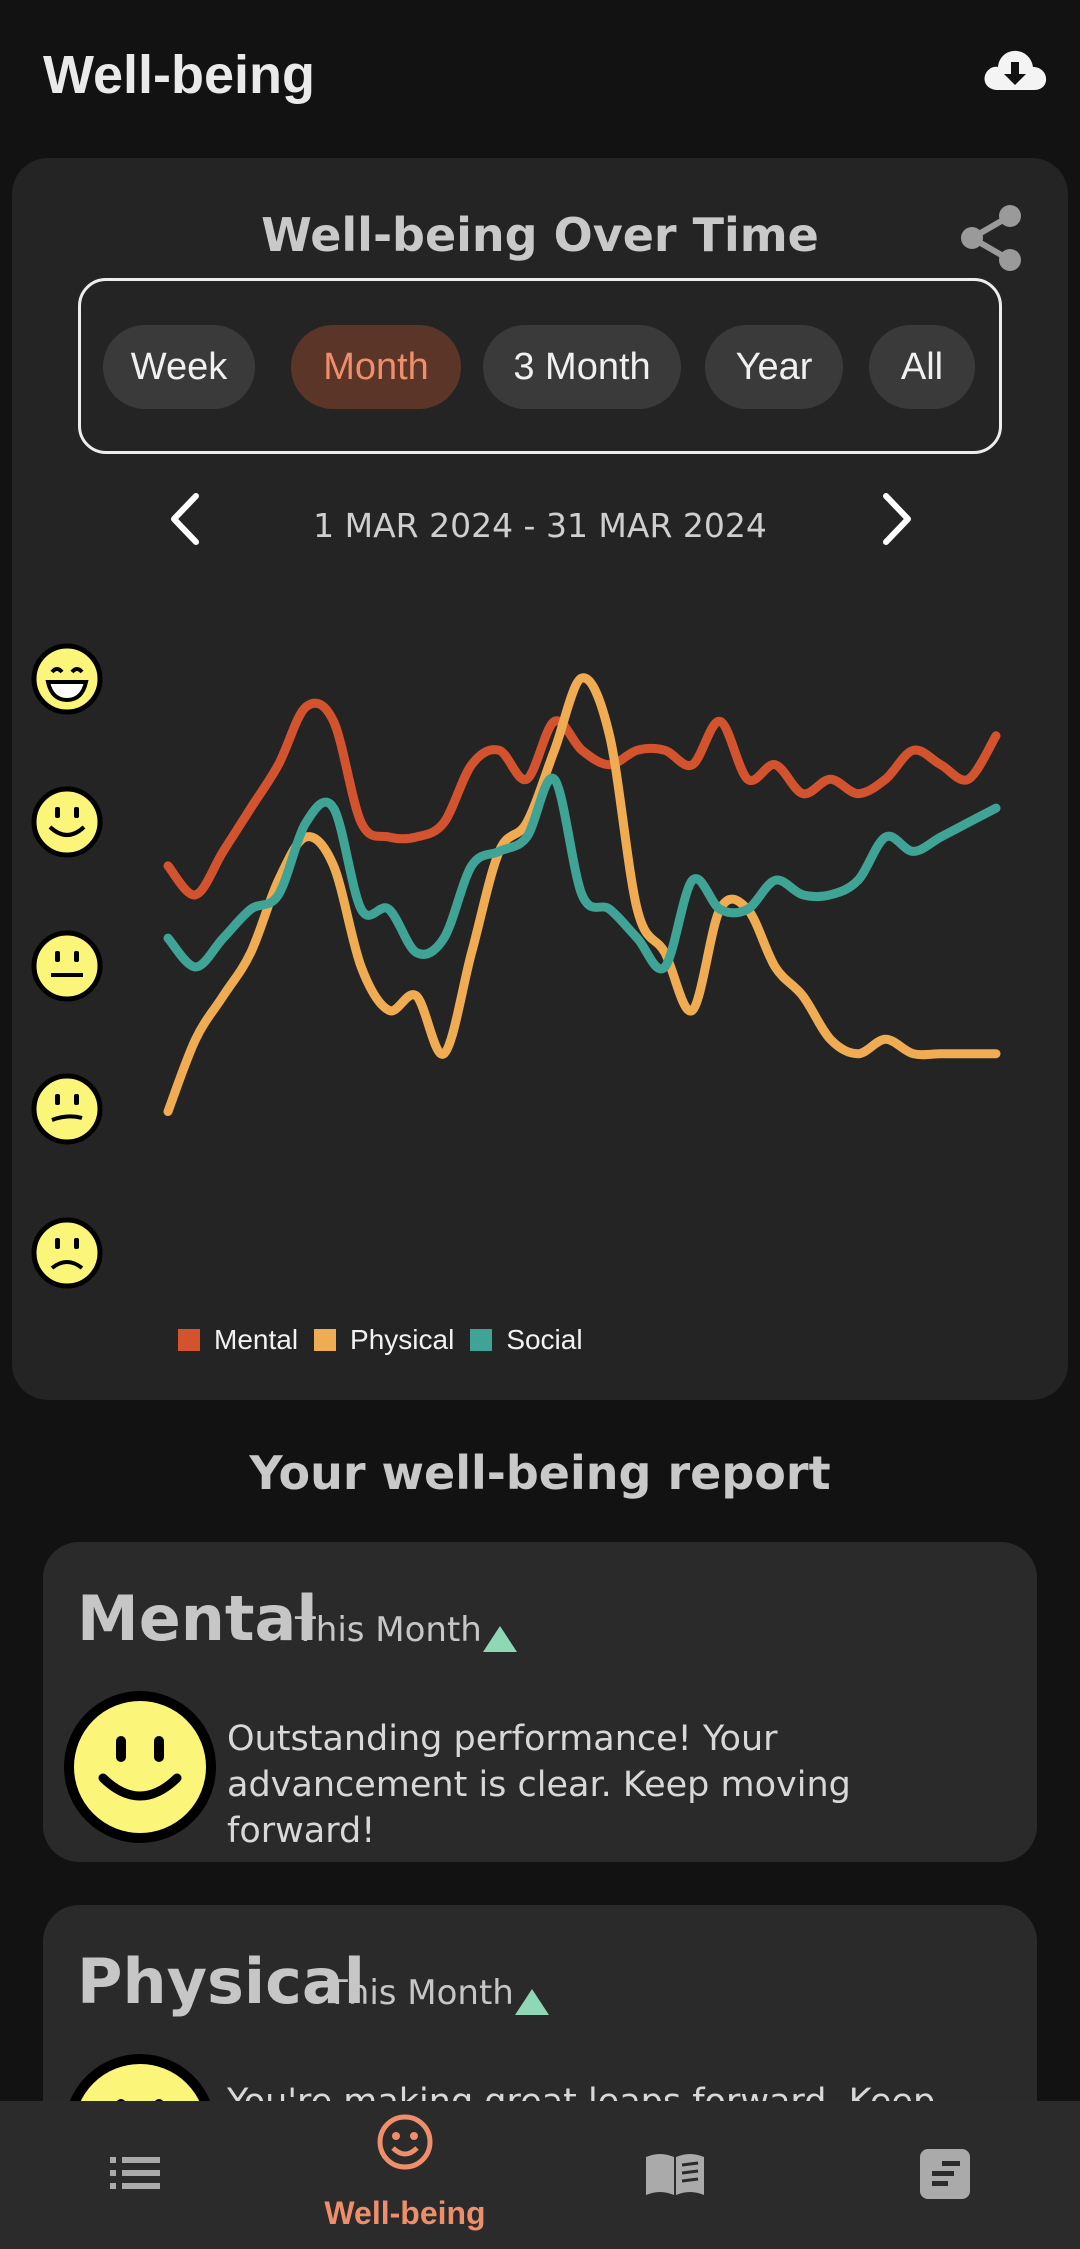 Image resolution: width=1080 pixels, height=2249 pixels. Describe the element at coordinates (221, 1981) in the screenshot. I see `report-category: Physical` at that location.